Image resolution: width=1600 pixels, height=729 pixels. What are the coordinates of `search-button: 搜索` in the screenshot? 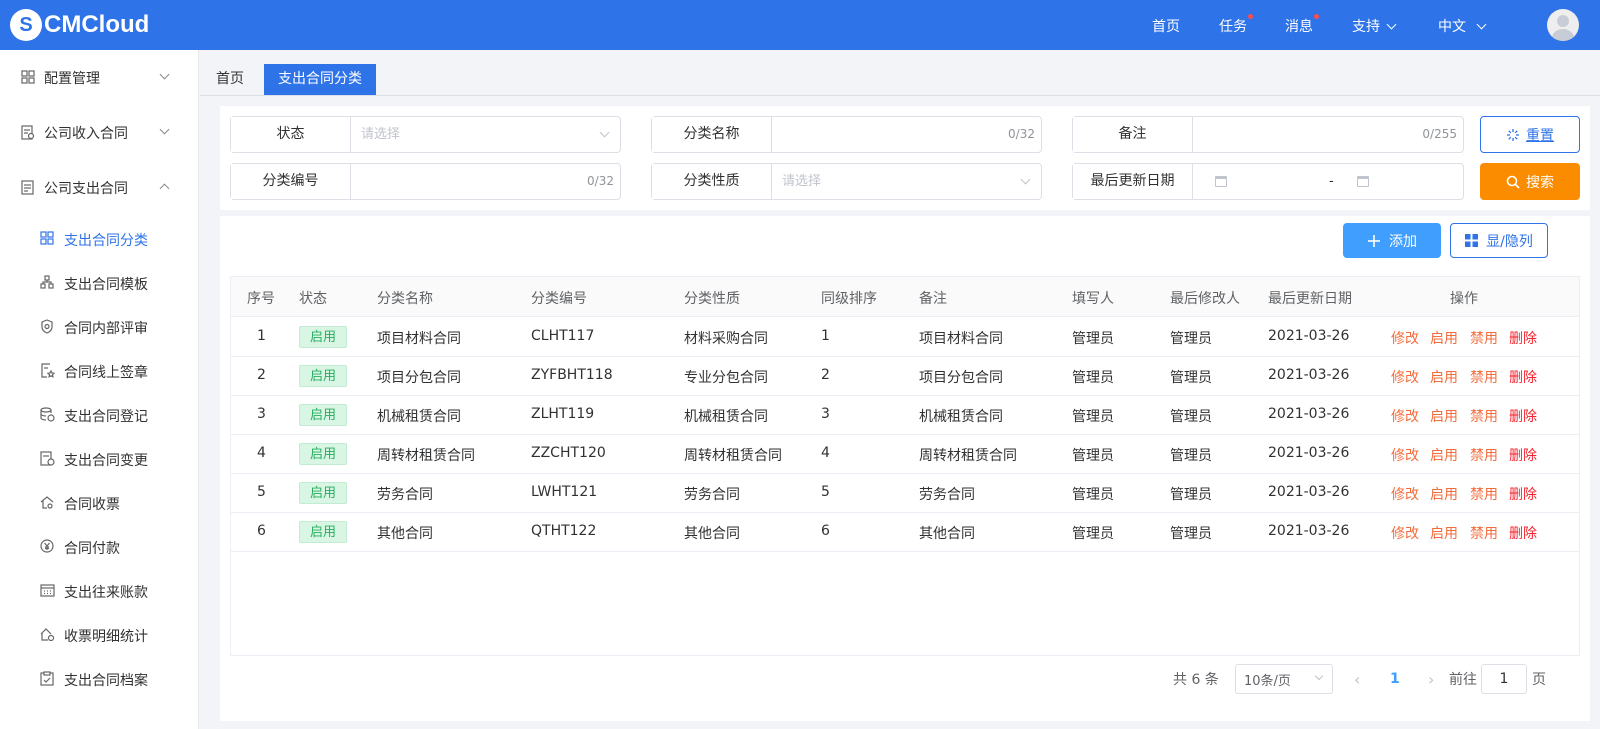 It's located at (1530, 181).